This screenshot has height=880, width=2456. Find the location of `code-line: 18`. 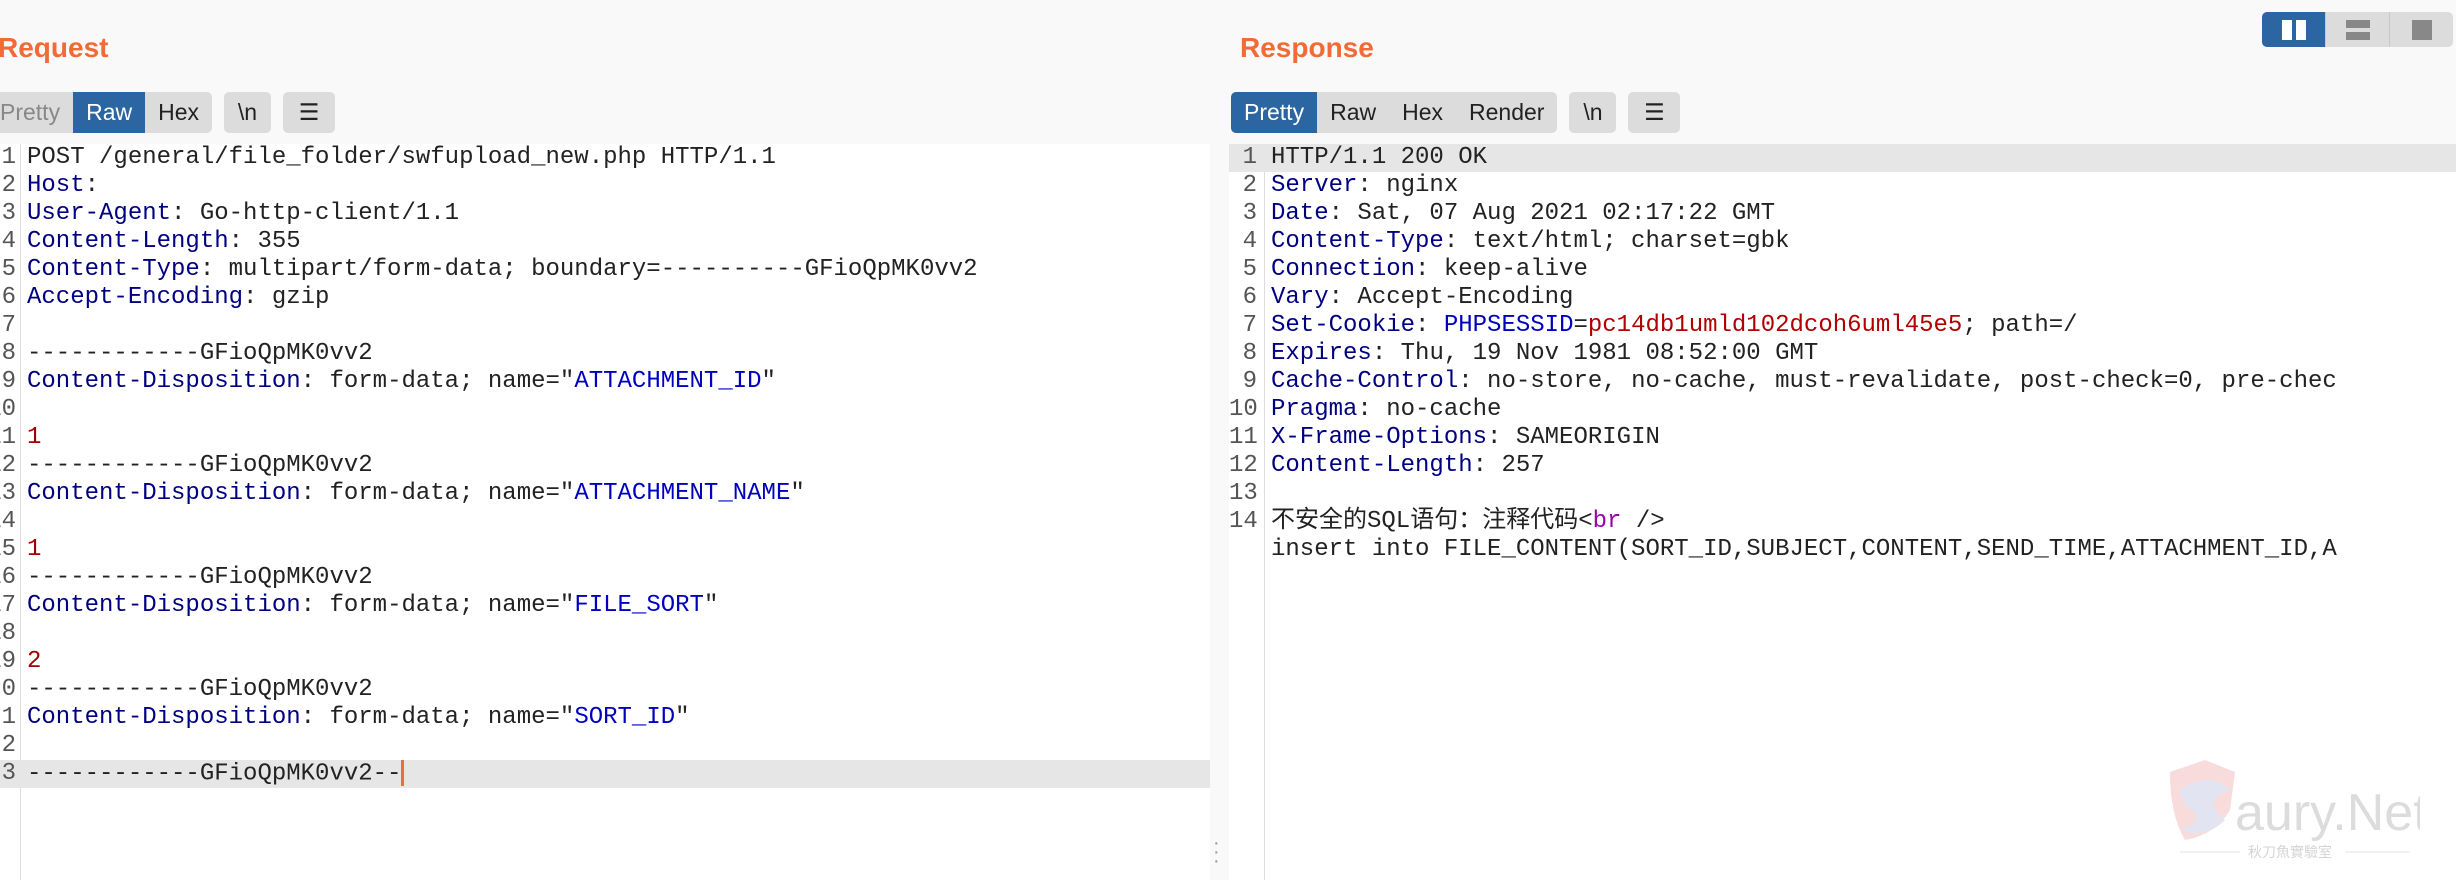

code-line: 18 is located at coordinates (605, 634).